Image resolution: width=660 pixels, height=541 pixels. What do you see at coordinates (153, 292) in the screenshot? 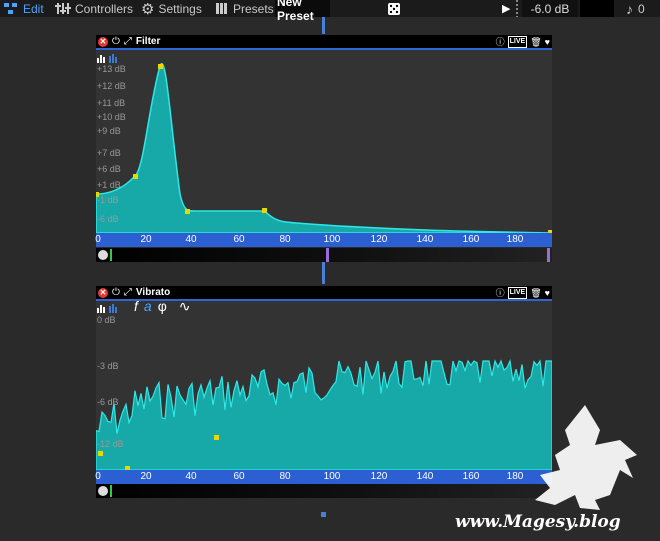
I see `panel-title: Vibrato` at bounding box center [153, 292].